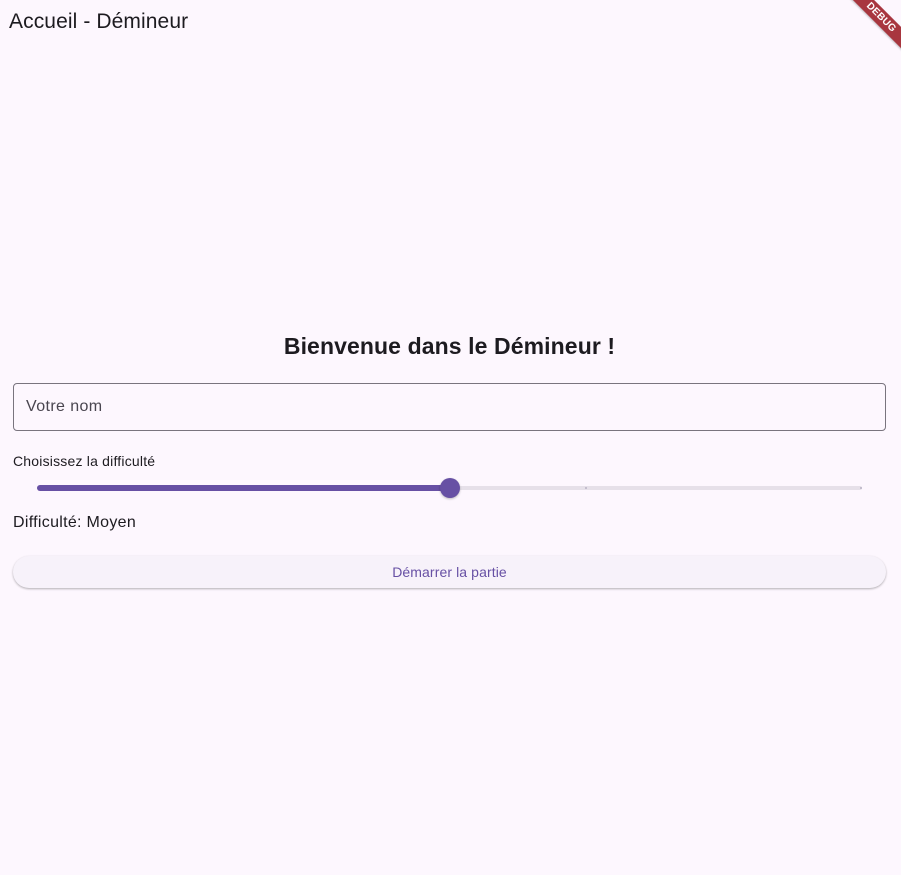  I want to click on name-input, so click(449, 407).